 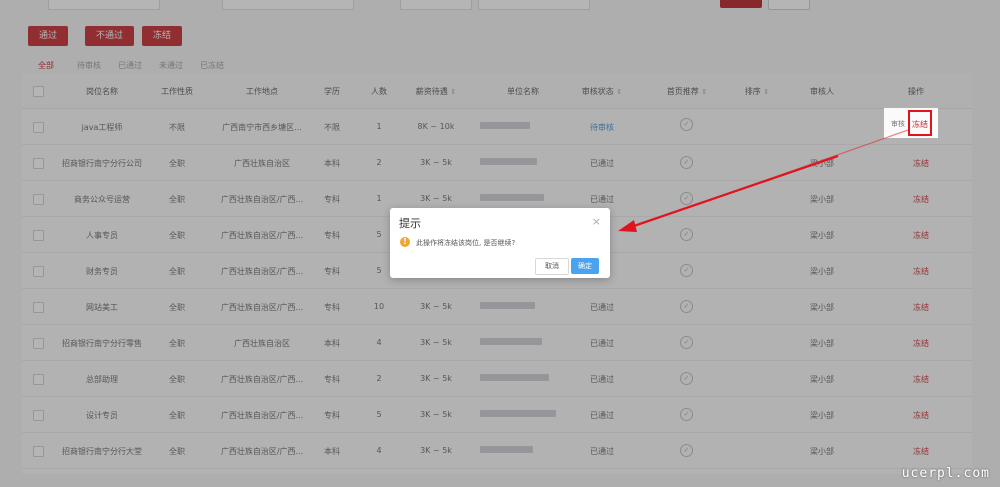 What do you see at coordinates (898, 124) in the screenshot?
I see `row-review-link: 审核` at bounding box center [898, 124].